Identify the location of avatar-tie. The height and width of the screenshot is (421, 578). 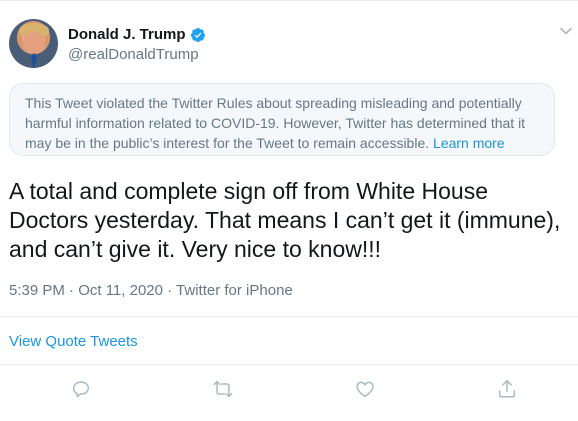
(34, 60).